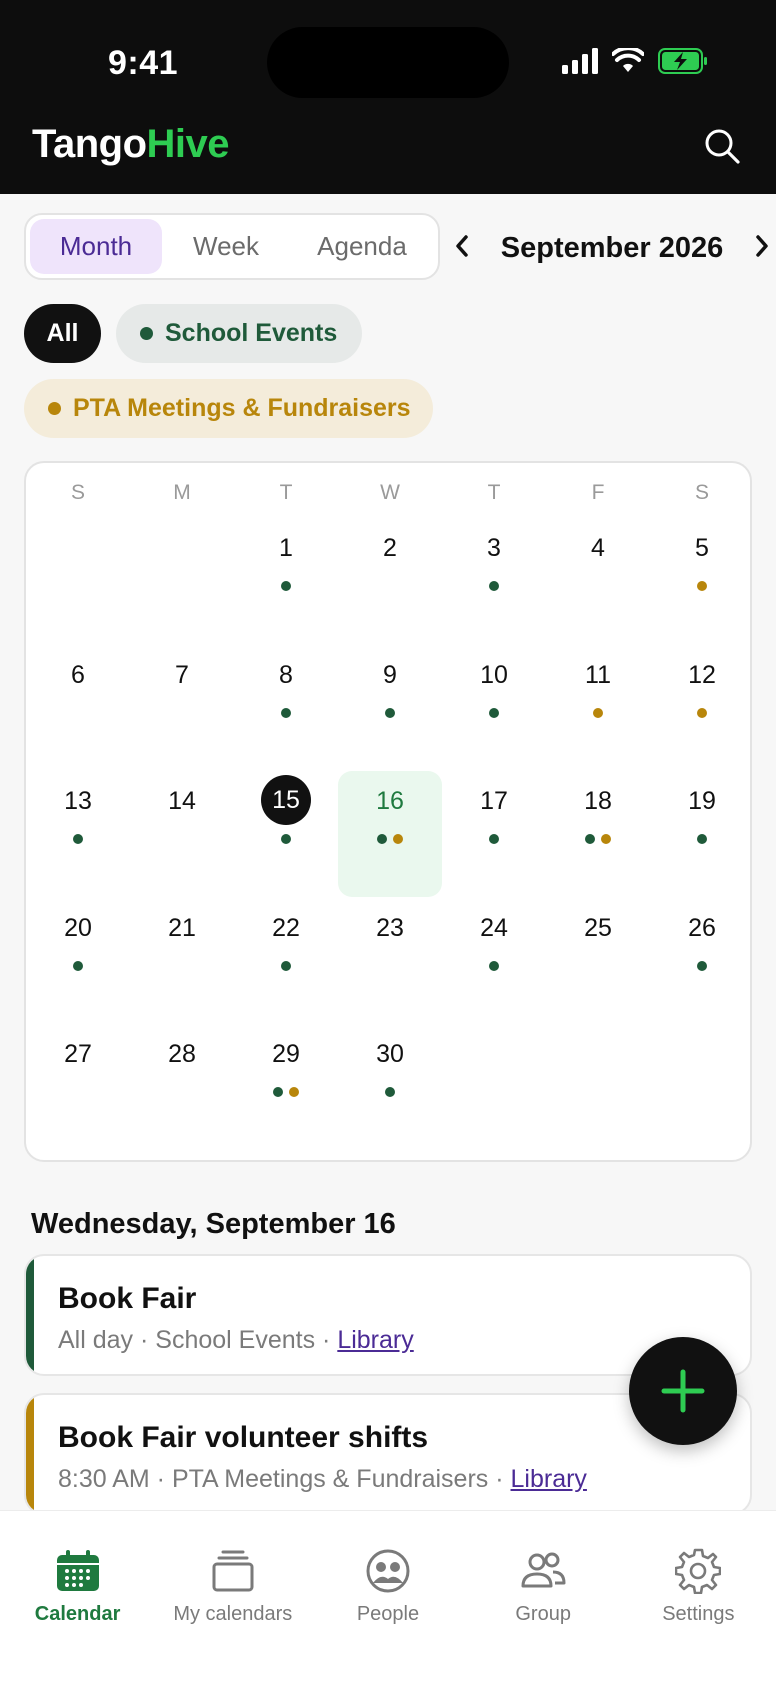 Image resolution: width=776 pixels, height=1688 pixels. I want to click on day-cell: 28, so click(182, 1094).